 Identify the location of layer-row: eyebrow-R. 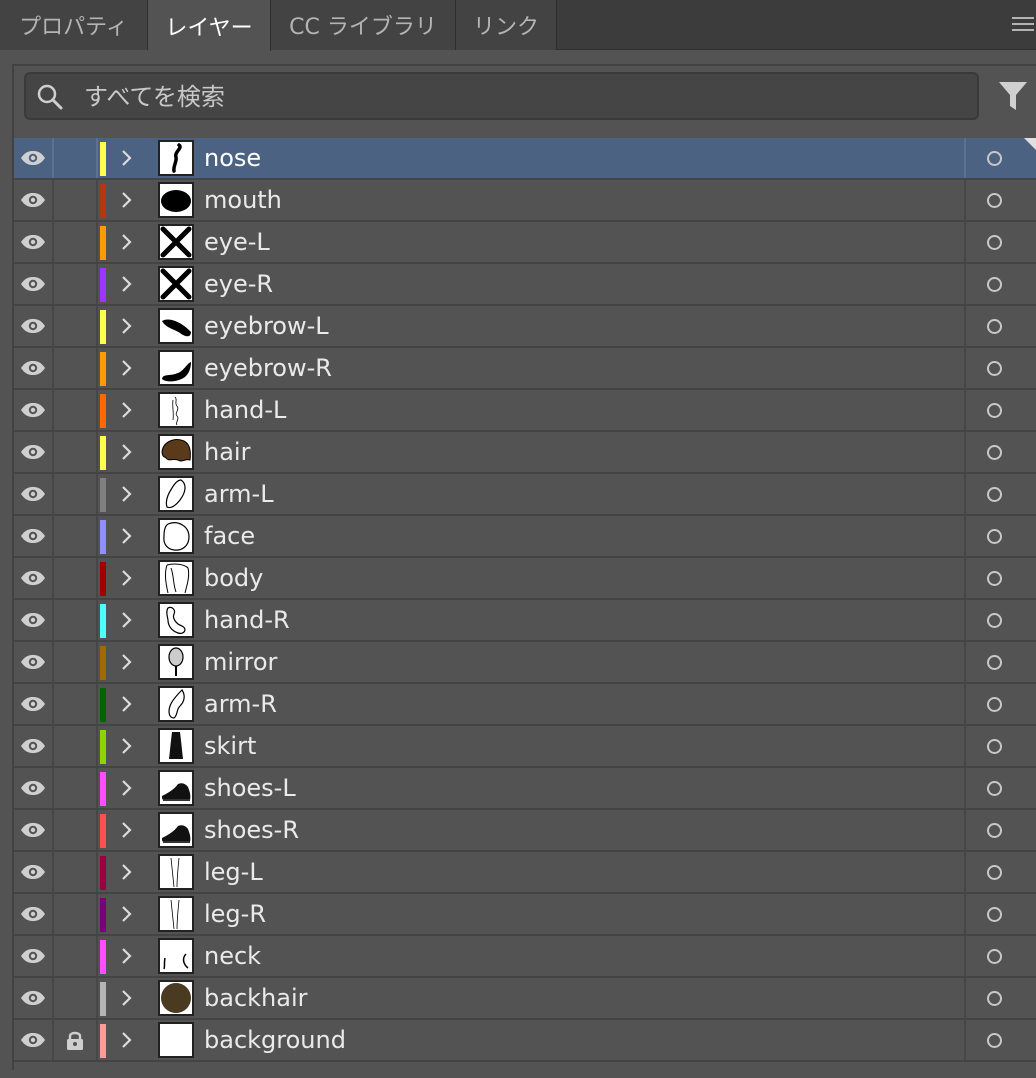
(525, 369).